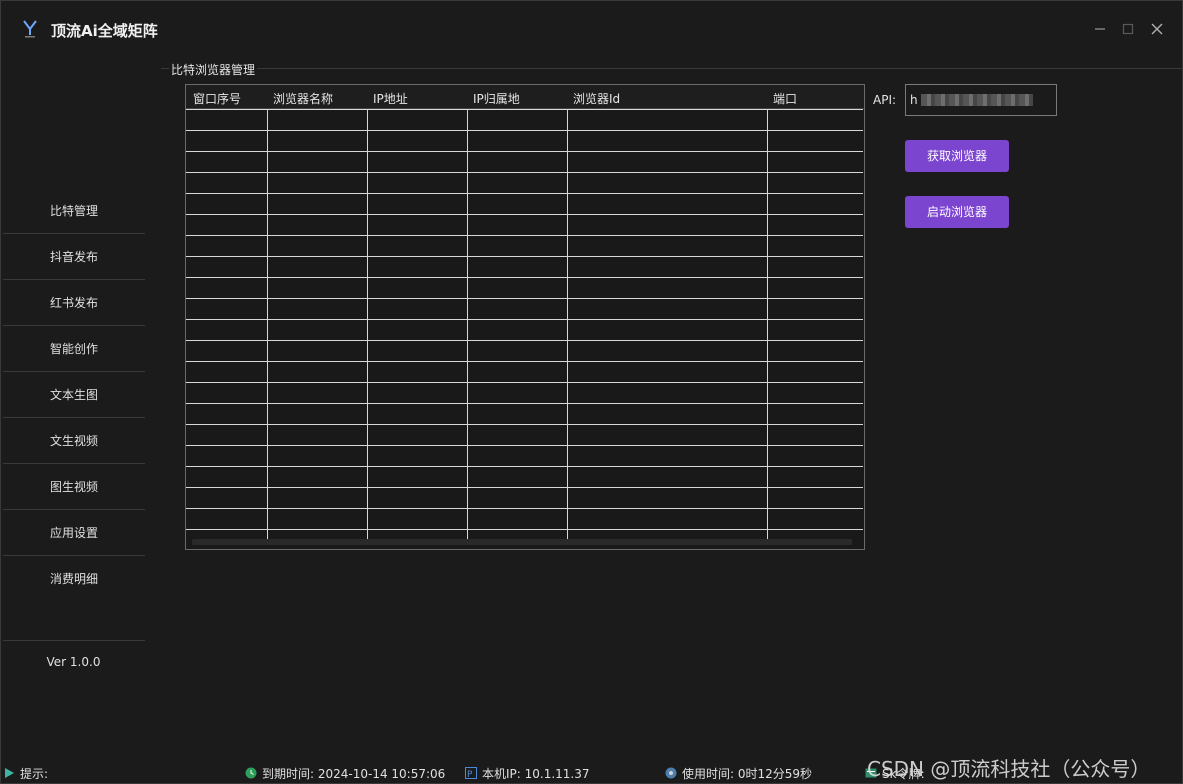 This screenshot has height=784, width=1183. Describe the element at coordinates (74, 395) in the screenshot. I see `sidebar-item-text-to-image: 文本生图` at that location.